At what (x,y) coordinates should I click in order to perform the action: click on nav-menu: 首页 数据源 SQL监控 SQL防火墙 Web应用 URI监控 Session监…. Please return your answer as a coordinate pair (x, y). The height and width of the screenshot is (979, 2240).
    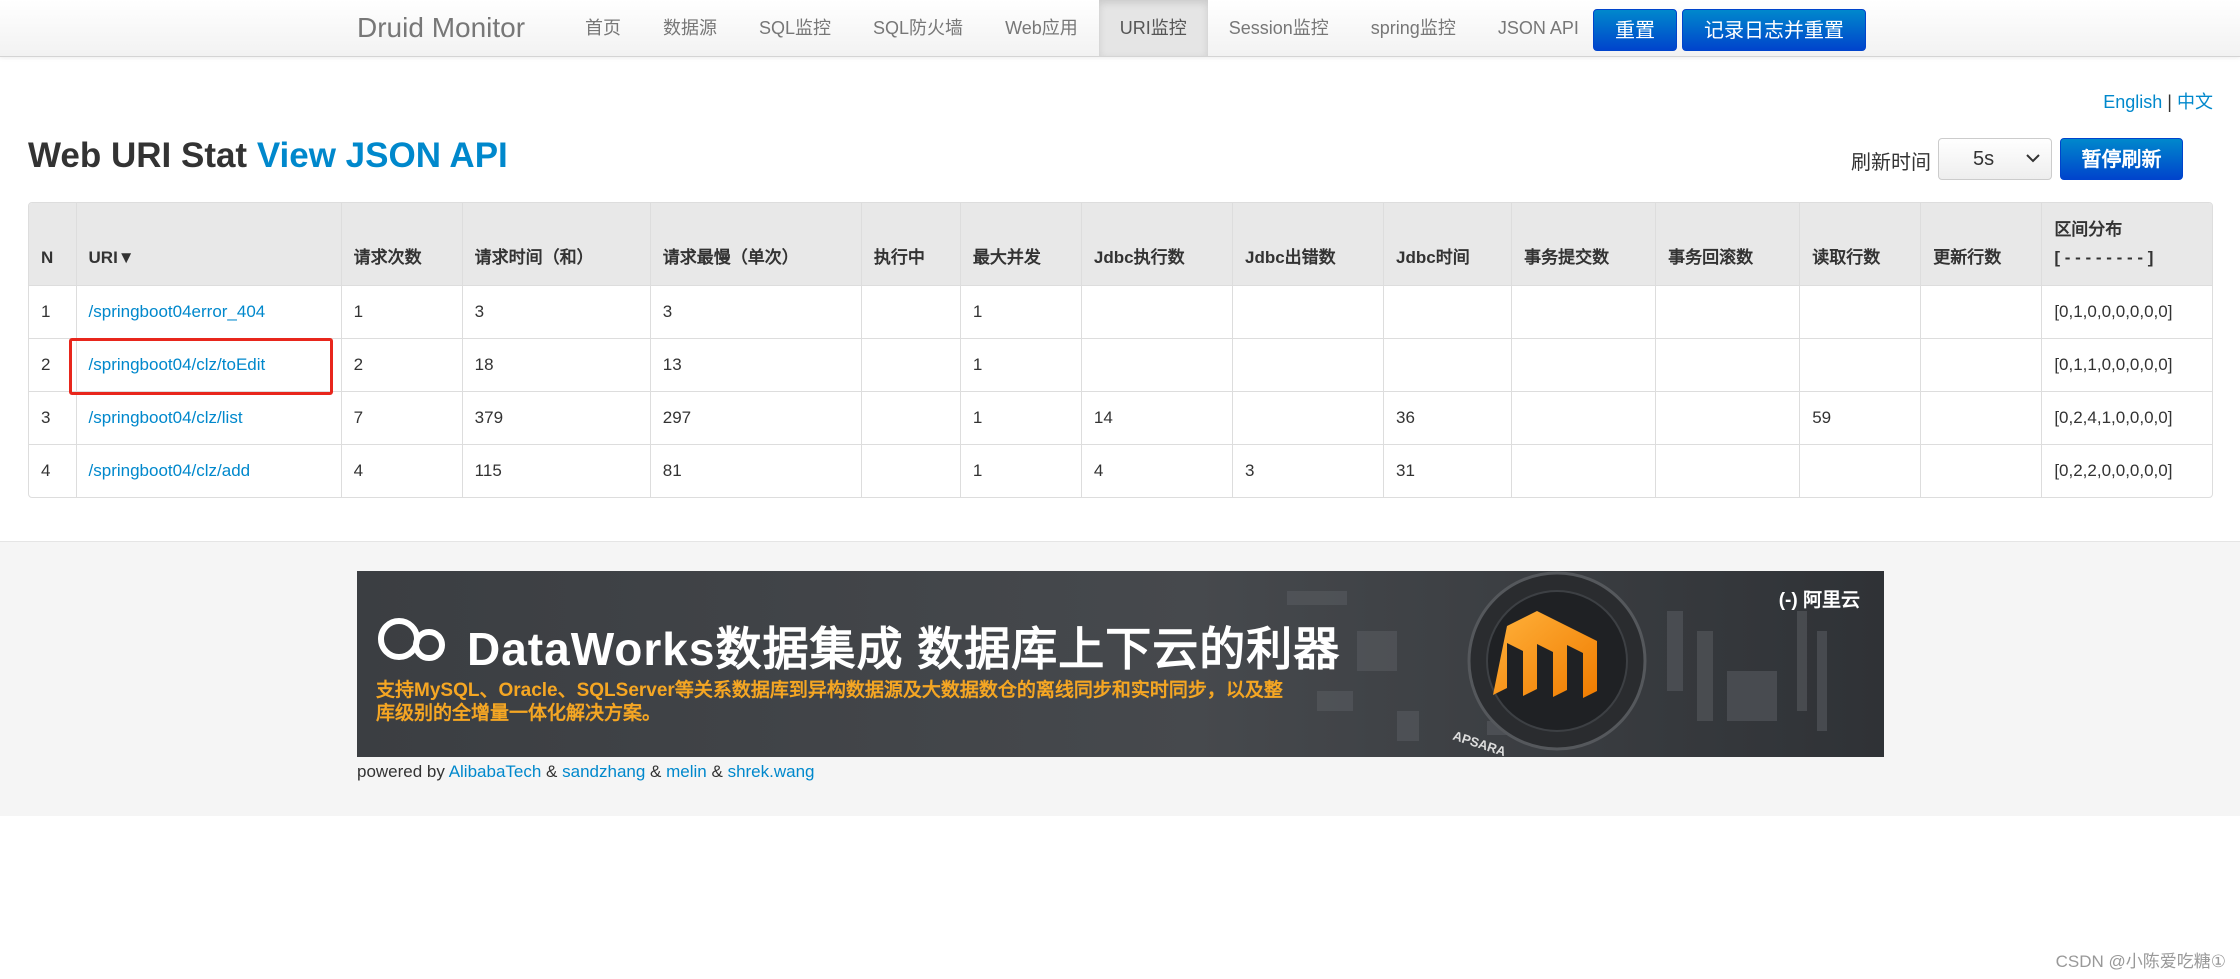
    Looking at the image, I should click on (1082, 28).